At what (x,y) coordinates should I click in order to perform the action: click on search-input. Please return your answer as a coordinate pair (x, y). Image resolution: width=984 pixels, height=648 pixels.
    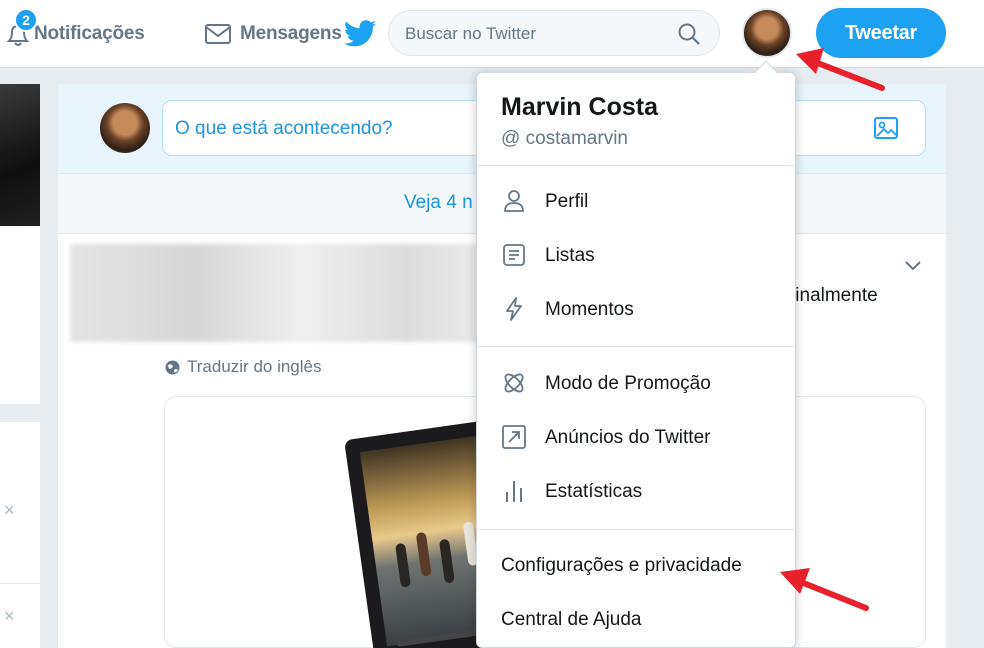
    Looking at the image, I should click on (540, 34).